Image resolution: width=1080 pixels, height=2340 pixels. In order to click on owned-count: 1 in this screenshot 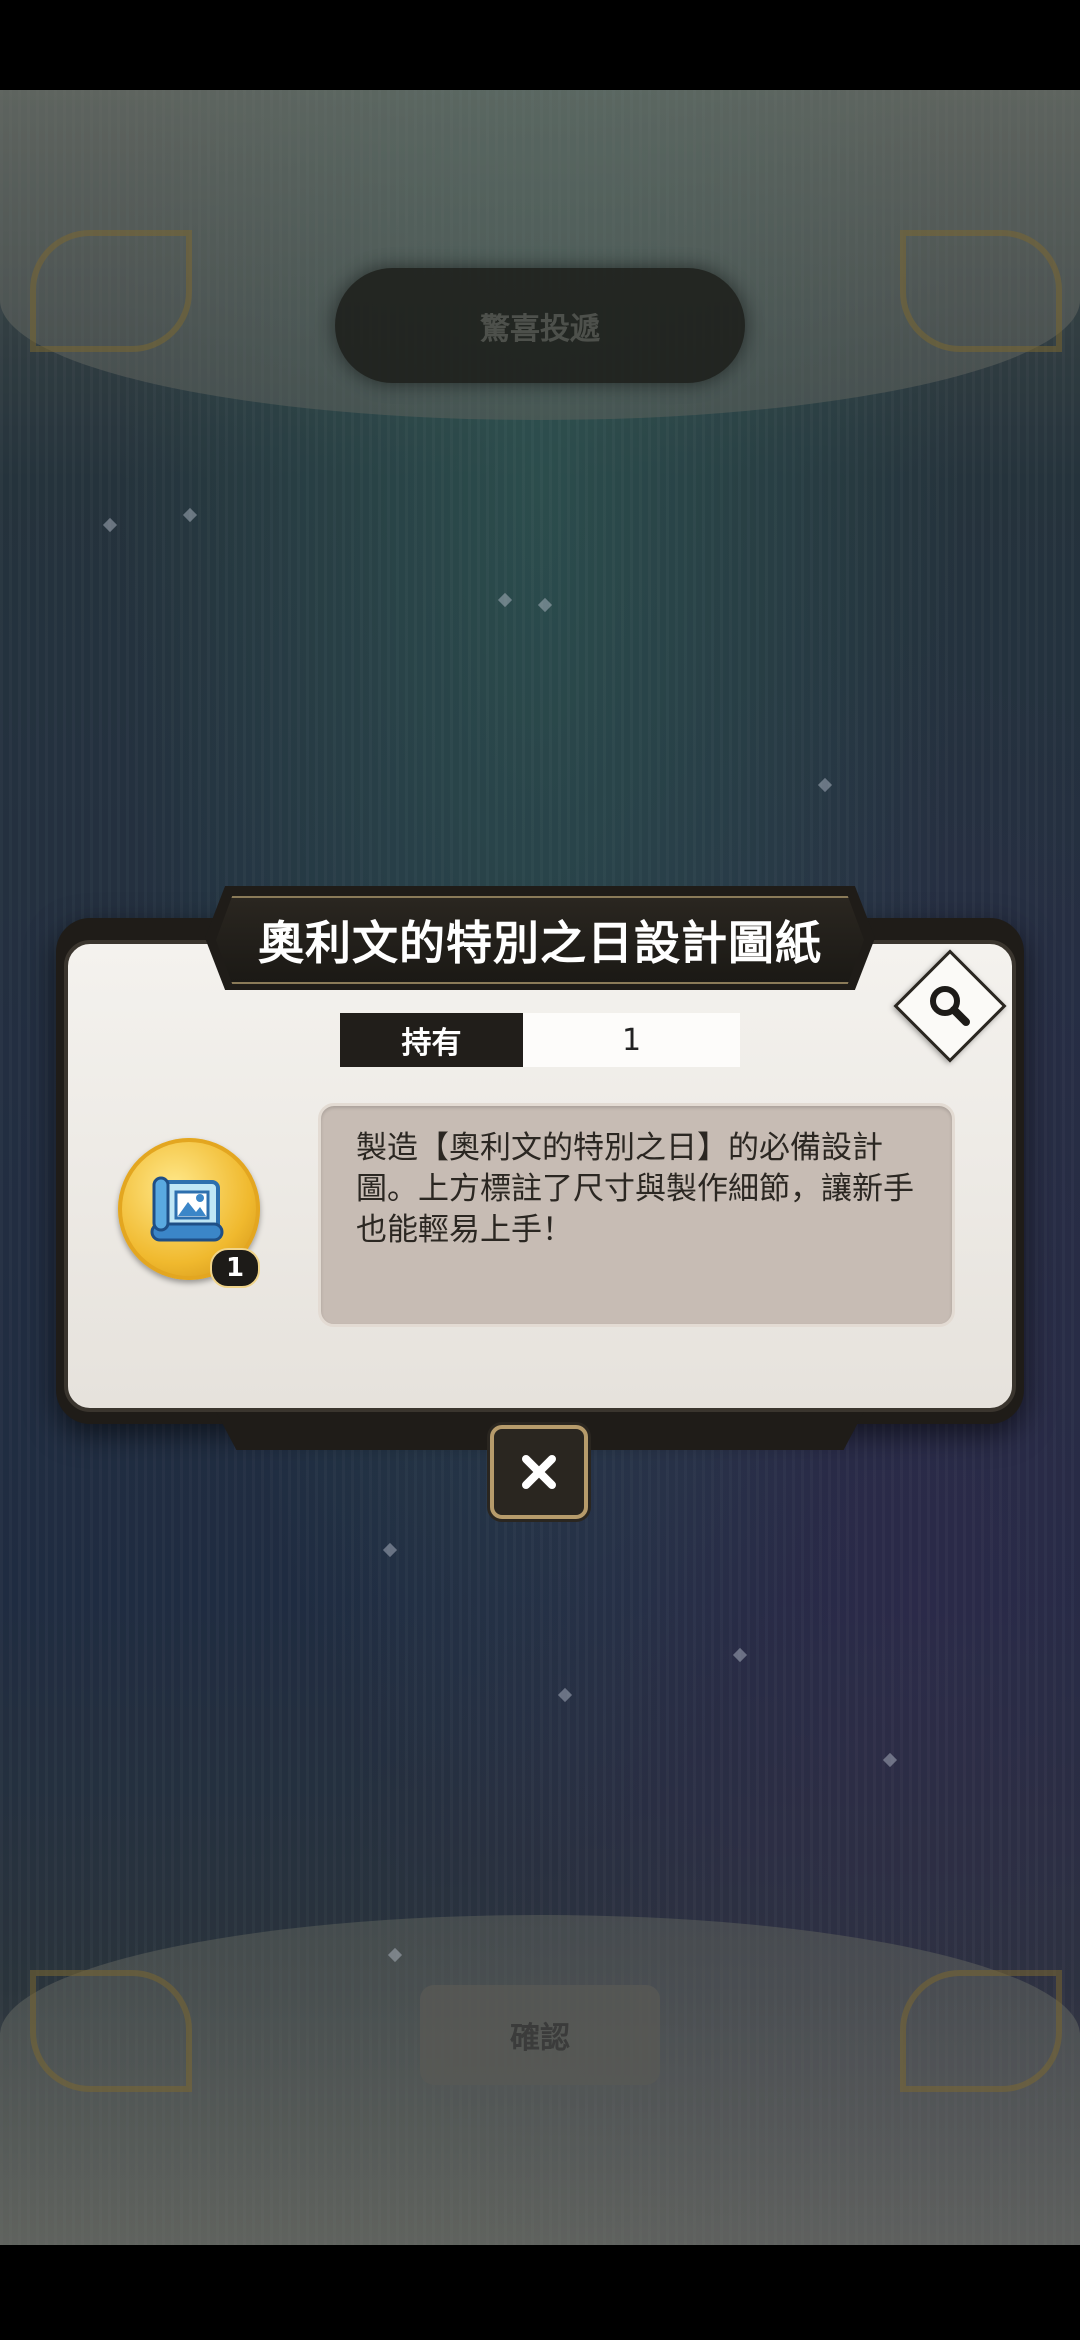, I will do `click(631, 1040)`.